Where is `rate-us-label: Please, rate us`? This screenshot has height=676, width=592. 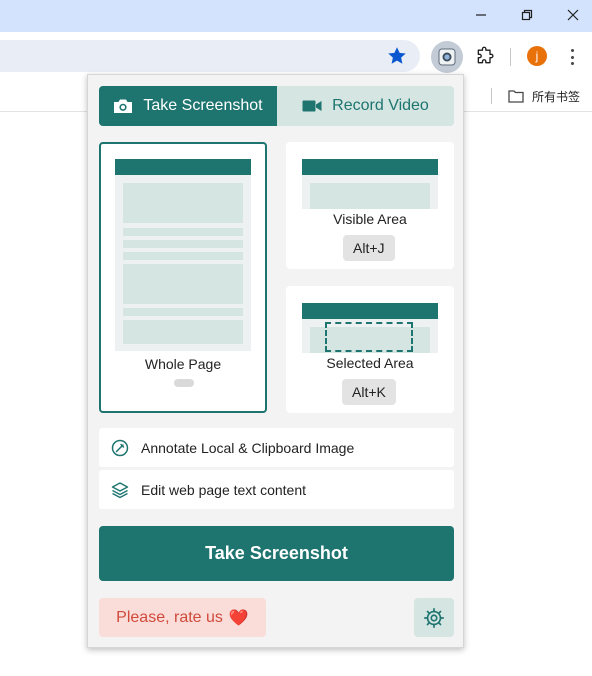 rate-us-label: Please, rate us is located at coordinates (169, 617).